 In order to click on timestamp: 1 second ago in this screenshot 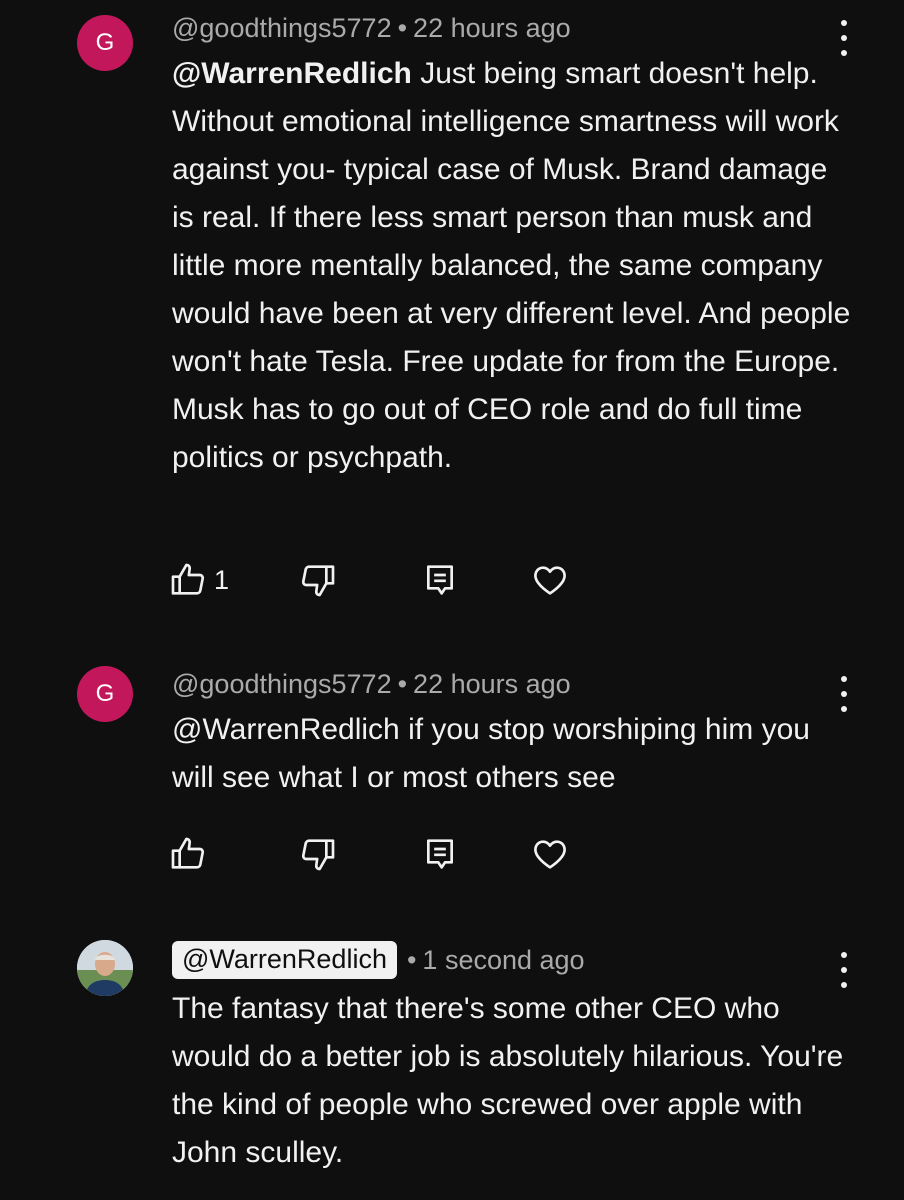, I will do `click(503, 959)`.